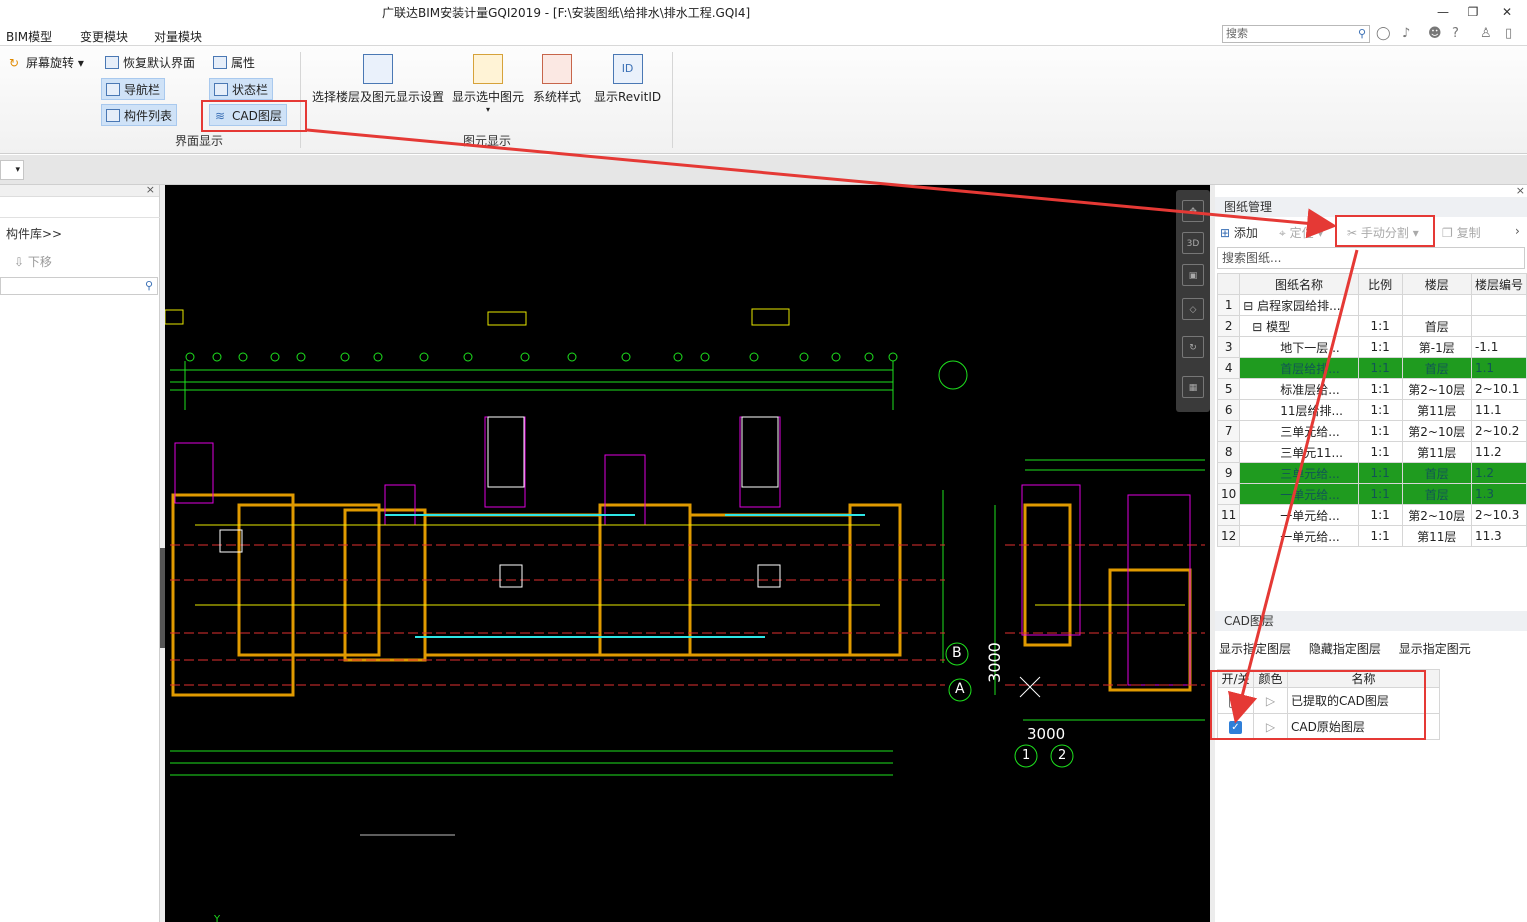  I want to click on cad-layers-header: CAD图层, so click(1371, 621).